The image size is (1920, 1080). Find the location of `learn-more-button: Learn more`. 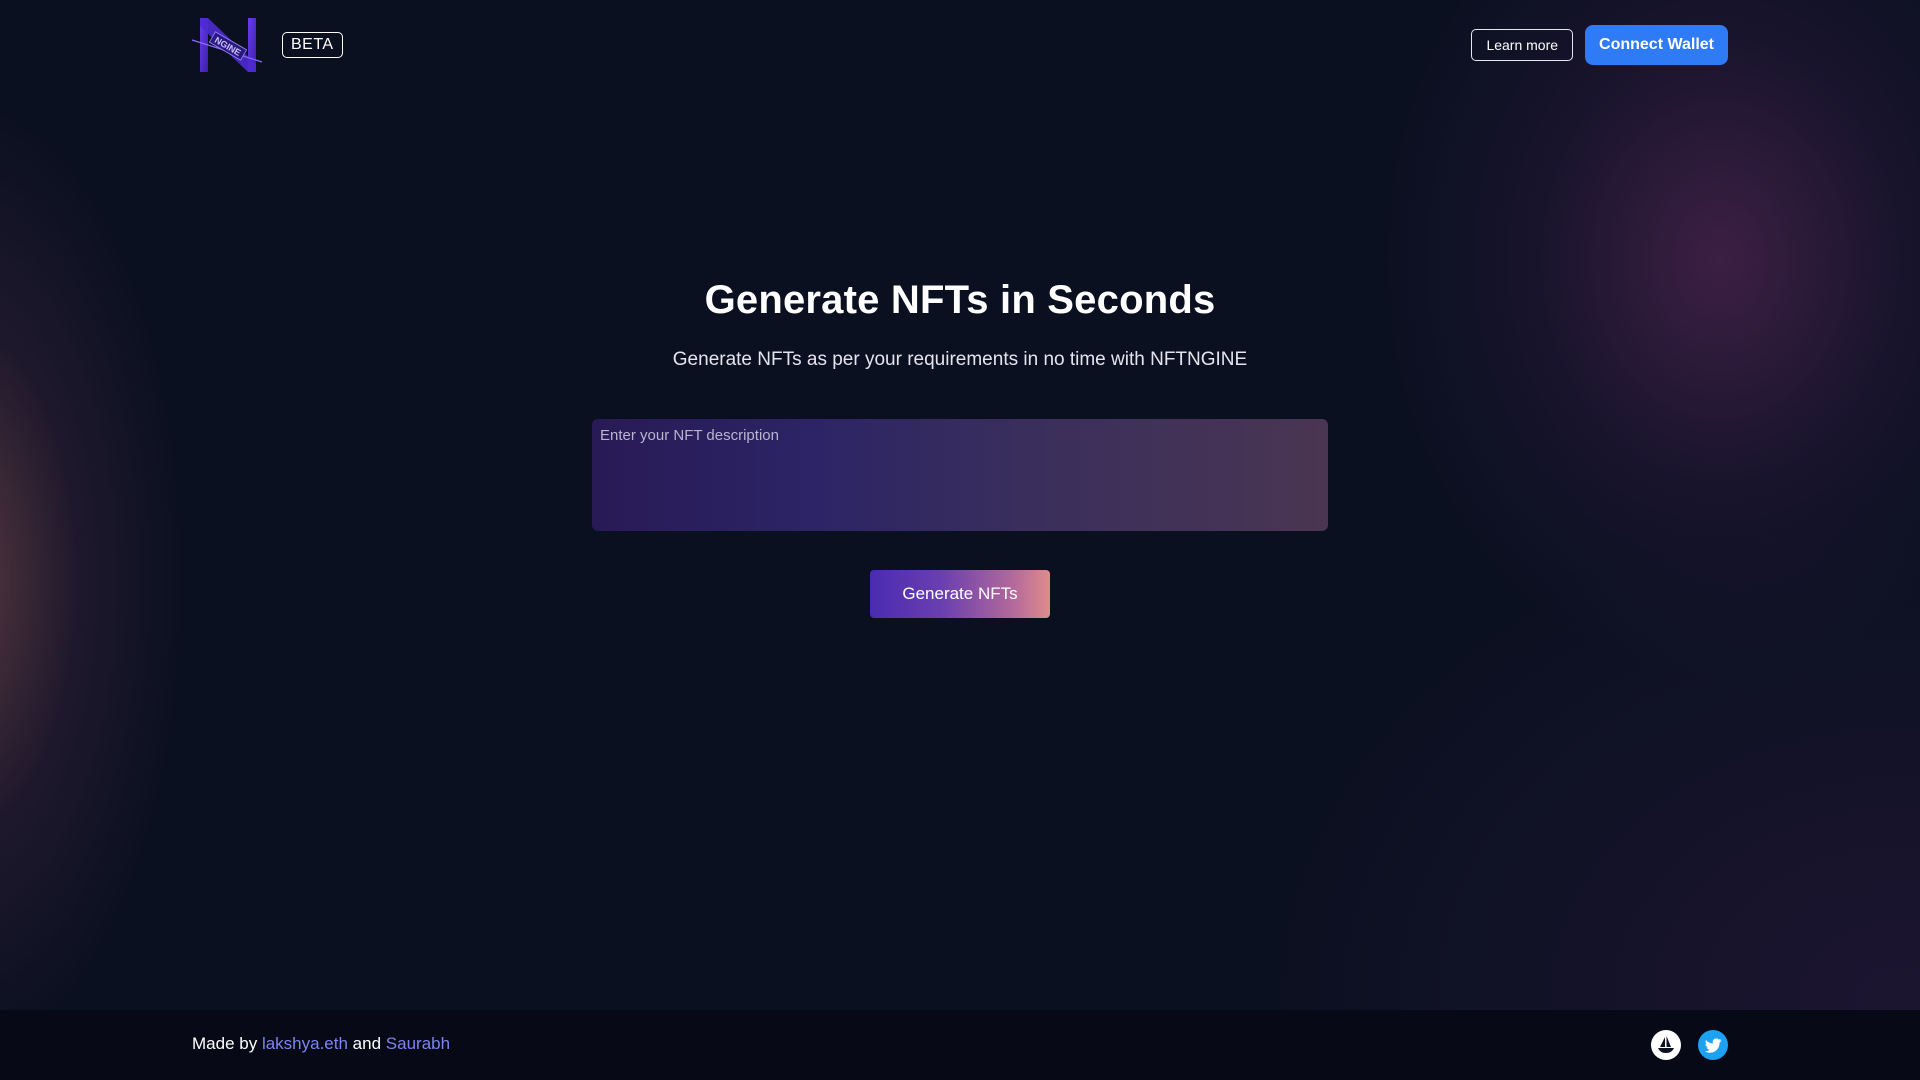

learn-more-button: Learn more is located at coordinates (1522, 45).